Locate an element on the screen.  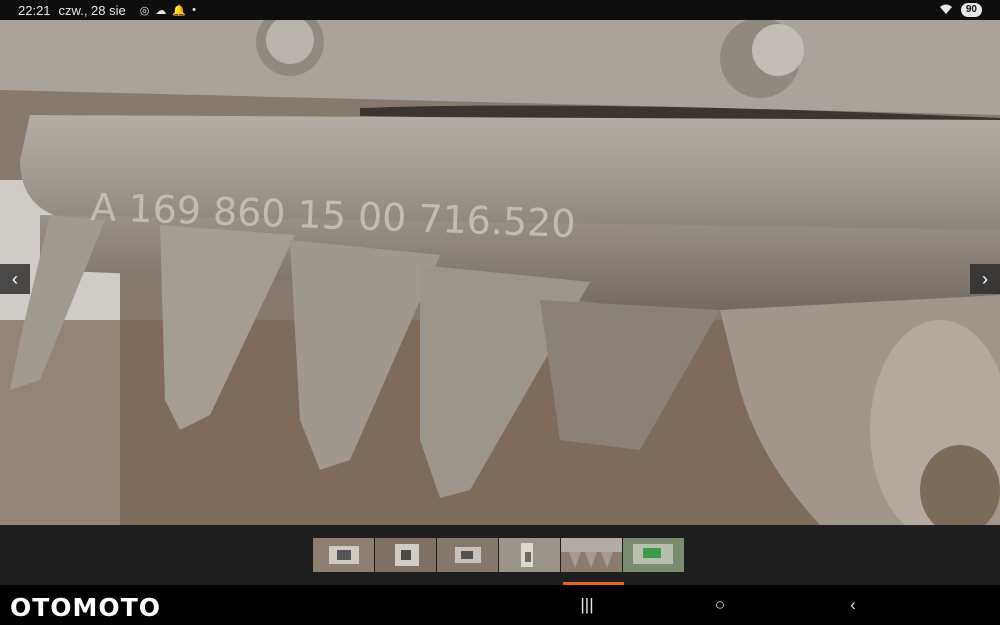
status-bar: 22:21 czw., 28 sie ◎ ☁ 🔔 • 90 is located at coordinates (500, 10).